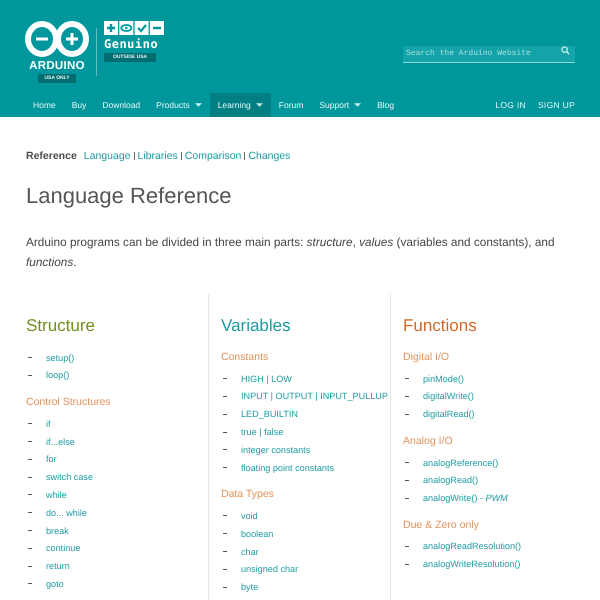  What do you see at coordinates (449, 414) in the screenshot?
I see `reference-link: digitalRead()` at bounding box center [449, 414].